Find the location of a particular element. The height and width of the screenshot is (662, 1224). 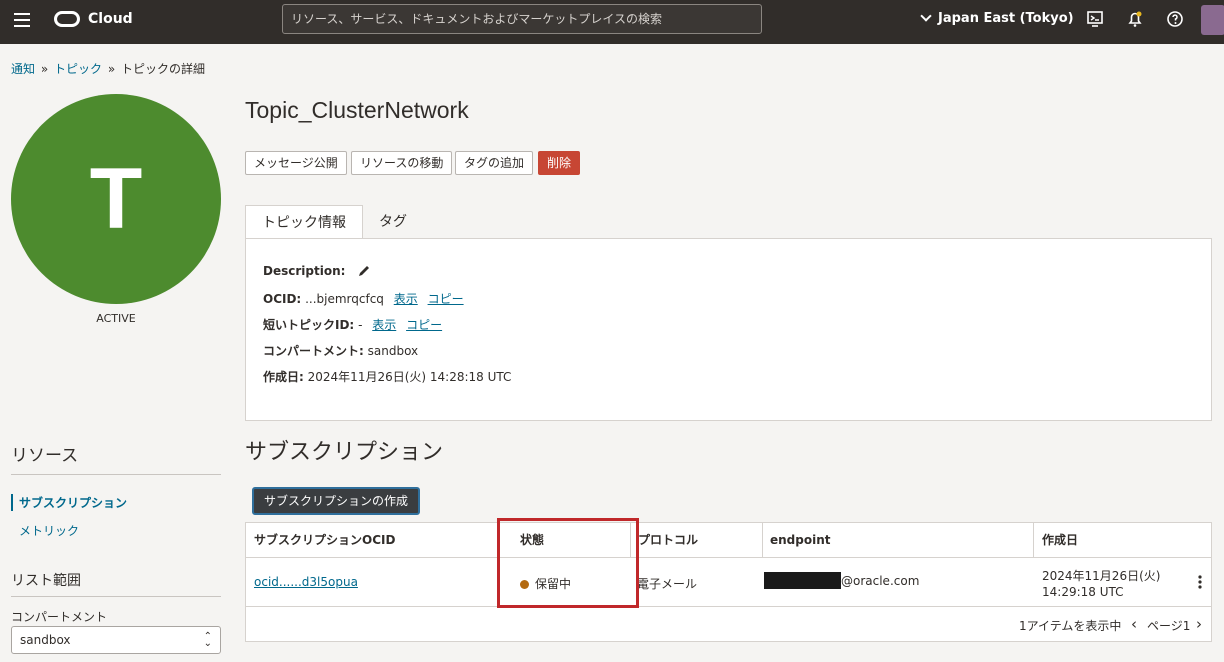

subscription-ocid-link: ocid......d3l5opua is located at coordinates (306, 582).